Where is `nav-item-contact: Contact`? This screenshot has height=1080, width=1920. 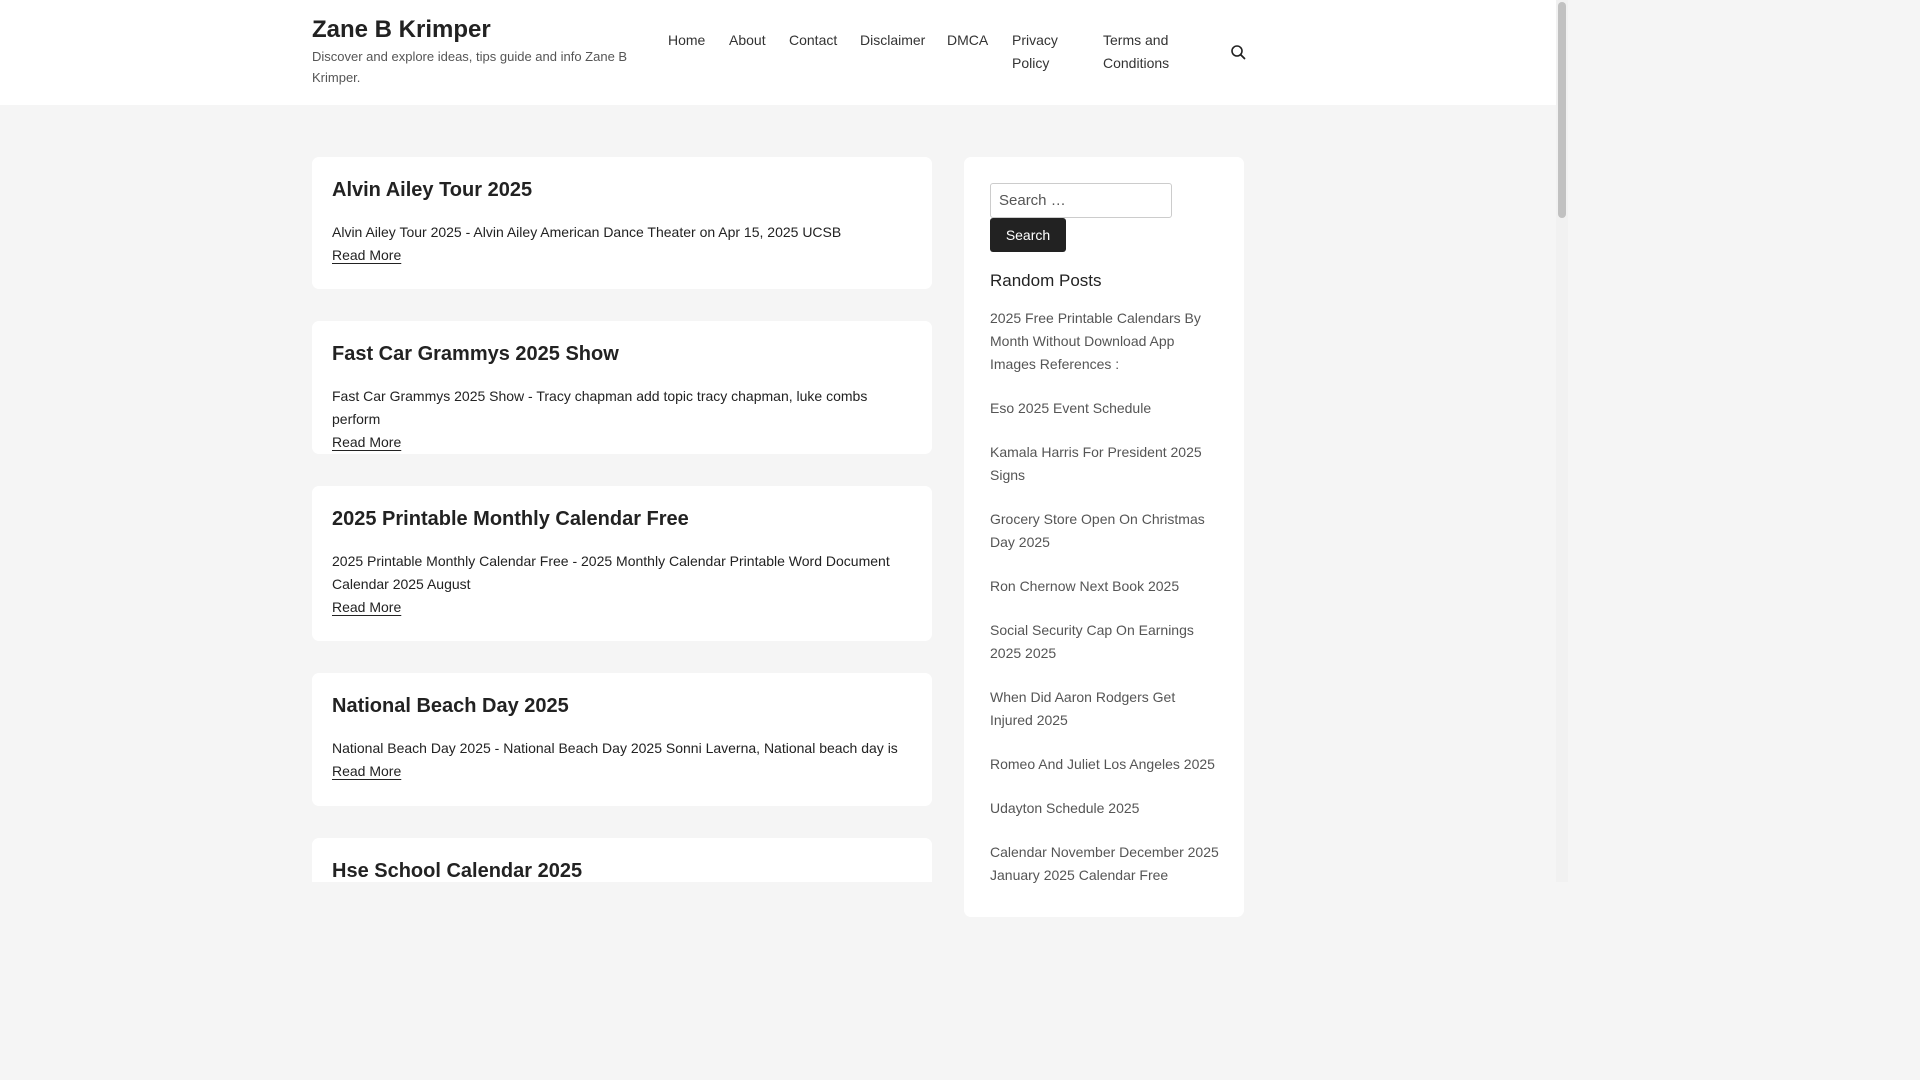
nav-item-contact: Contact is located at coordinates (813, 40).